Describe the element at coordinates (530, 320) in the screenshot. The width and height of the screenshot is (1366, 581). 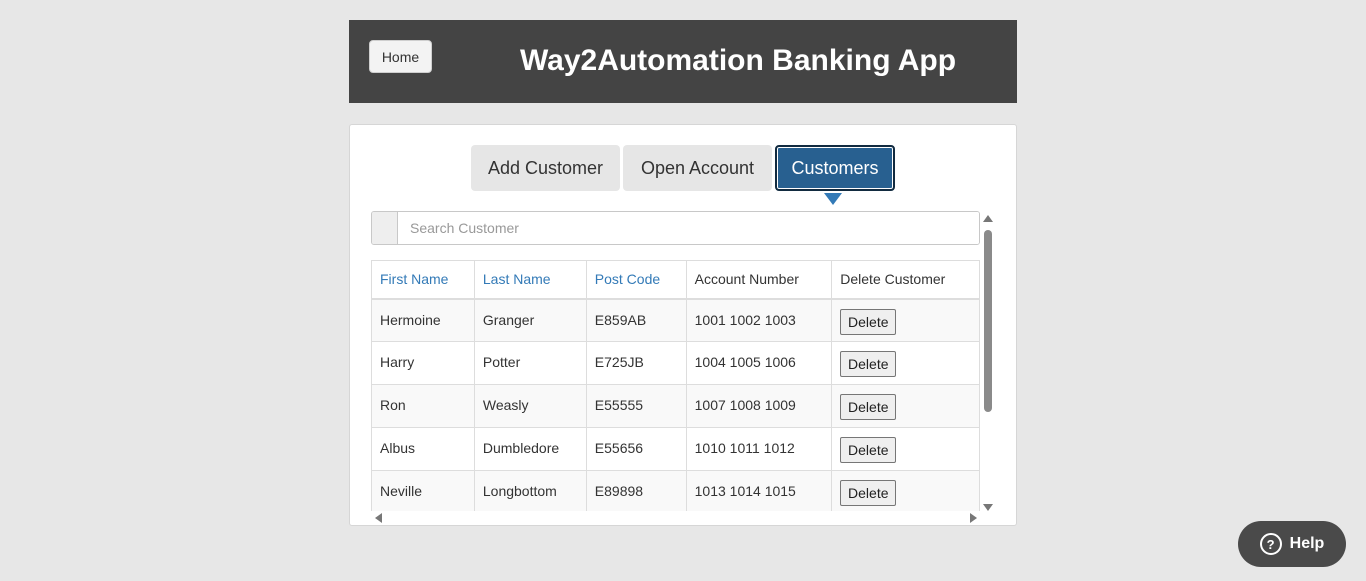
I see `last-name-cell: Granger` at that location.